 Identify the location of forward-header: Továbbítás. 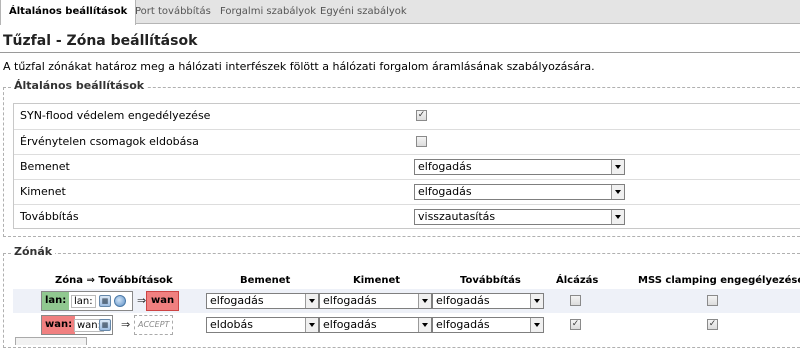
(490, 280).